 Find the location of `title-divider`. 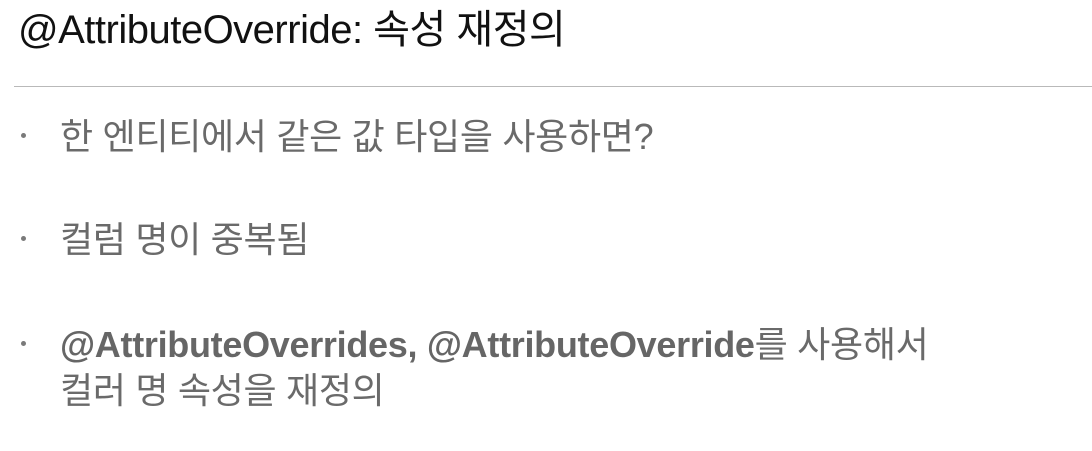

title-divider is located at coordinates (553, 86).